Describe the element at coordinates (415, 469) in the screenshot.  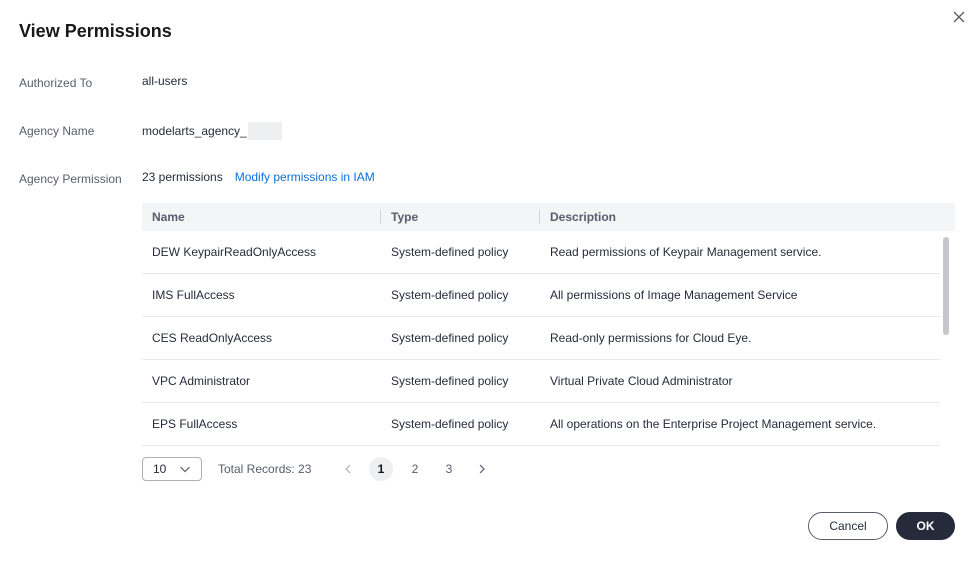
I see `page-2-button: 2` at that location.